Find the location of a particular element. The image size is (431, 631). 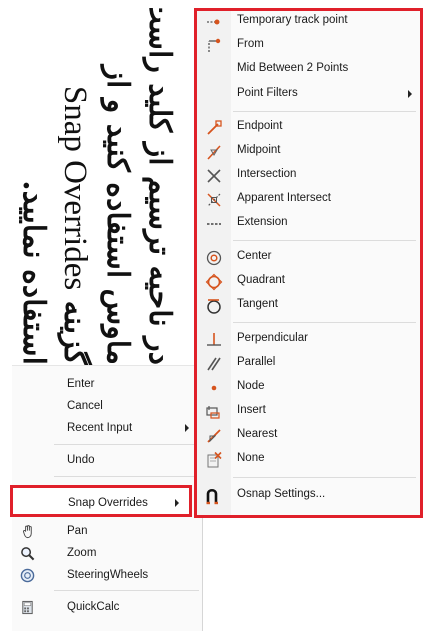

submenu-item-label: From is located at coordinates (250, 44).